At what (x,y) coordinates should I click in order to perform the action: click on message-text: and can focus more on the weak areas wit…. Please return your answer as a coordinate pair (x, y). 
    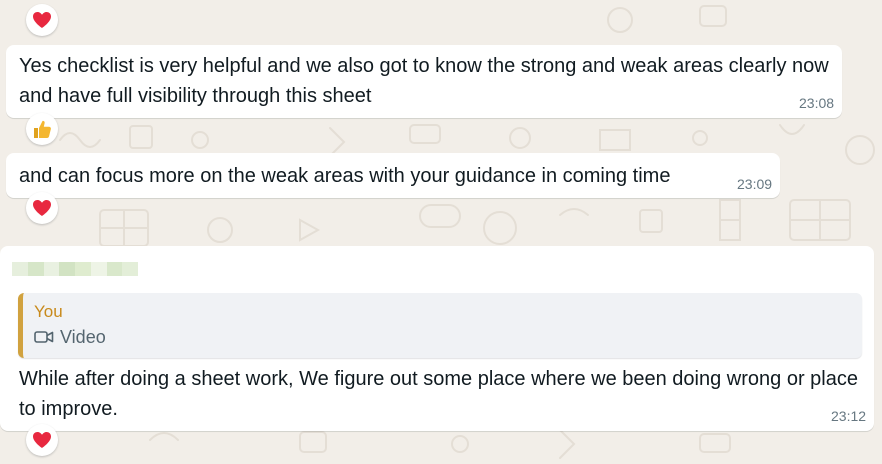
    Looking at the image, I should click on (345, 176).